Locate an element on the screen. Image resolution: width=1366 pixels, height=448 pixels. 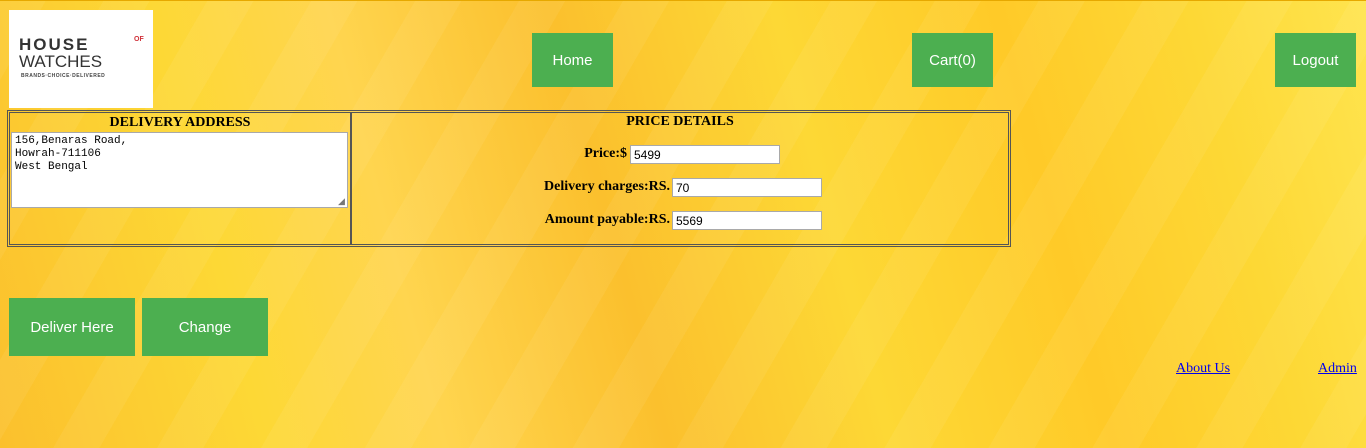
about-us-link: About Us is located at coordinates (1203, 369).